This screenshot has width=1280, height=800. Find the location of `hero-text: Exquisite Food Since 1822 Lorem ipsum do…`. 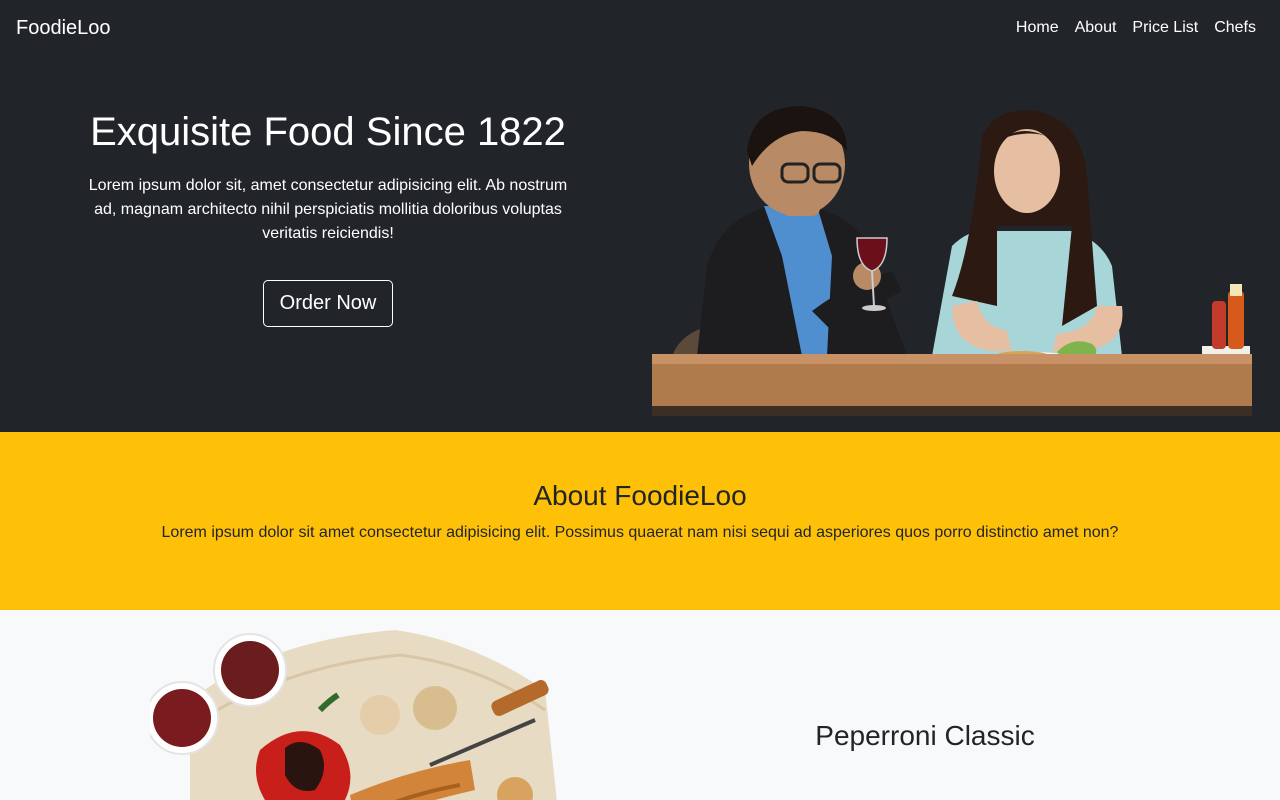

hero-text: Exquisite Food Since 1822 Lorem ipsum do… is located at coordinates (328, 217).